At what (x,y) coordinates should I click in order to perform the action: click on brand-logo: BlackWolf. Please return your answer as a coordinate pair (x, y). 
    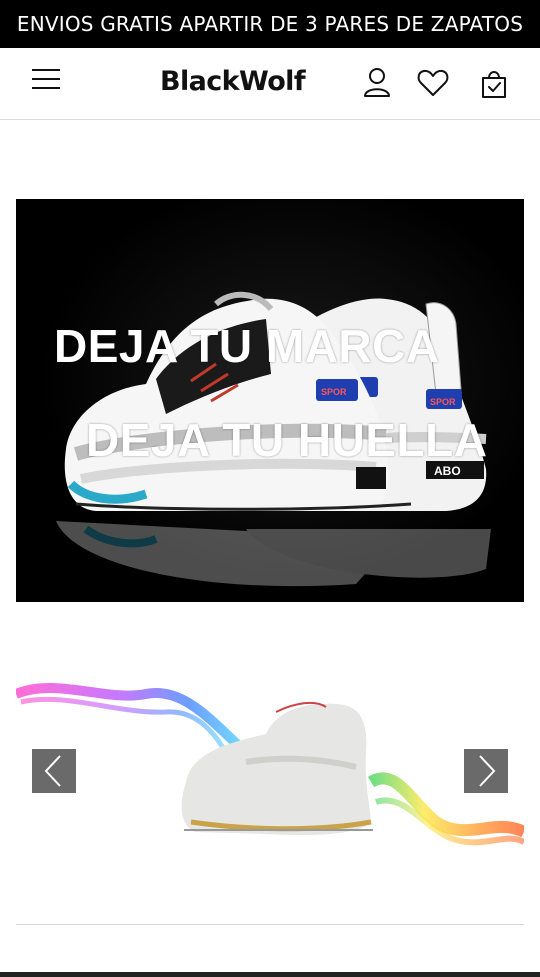
    Looking at the image, I should click on (233, 81).